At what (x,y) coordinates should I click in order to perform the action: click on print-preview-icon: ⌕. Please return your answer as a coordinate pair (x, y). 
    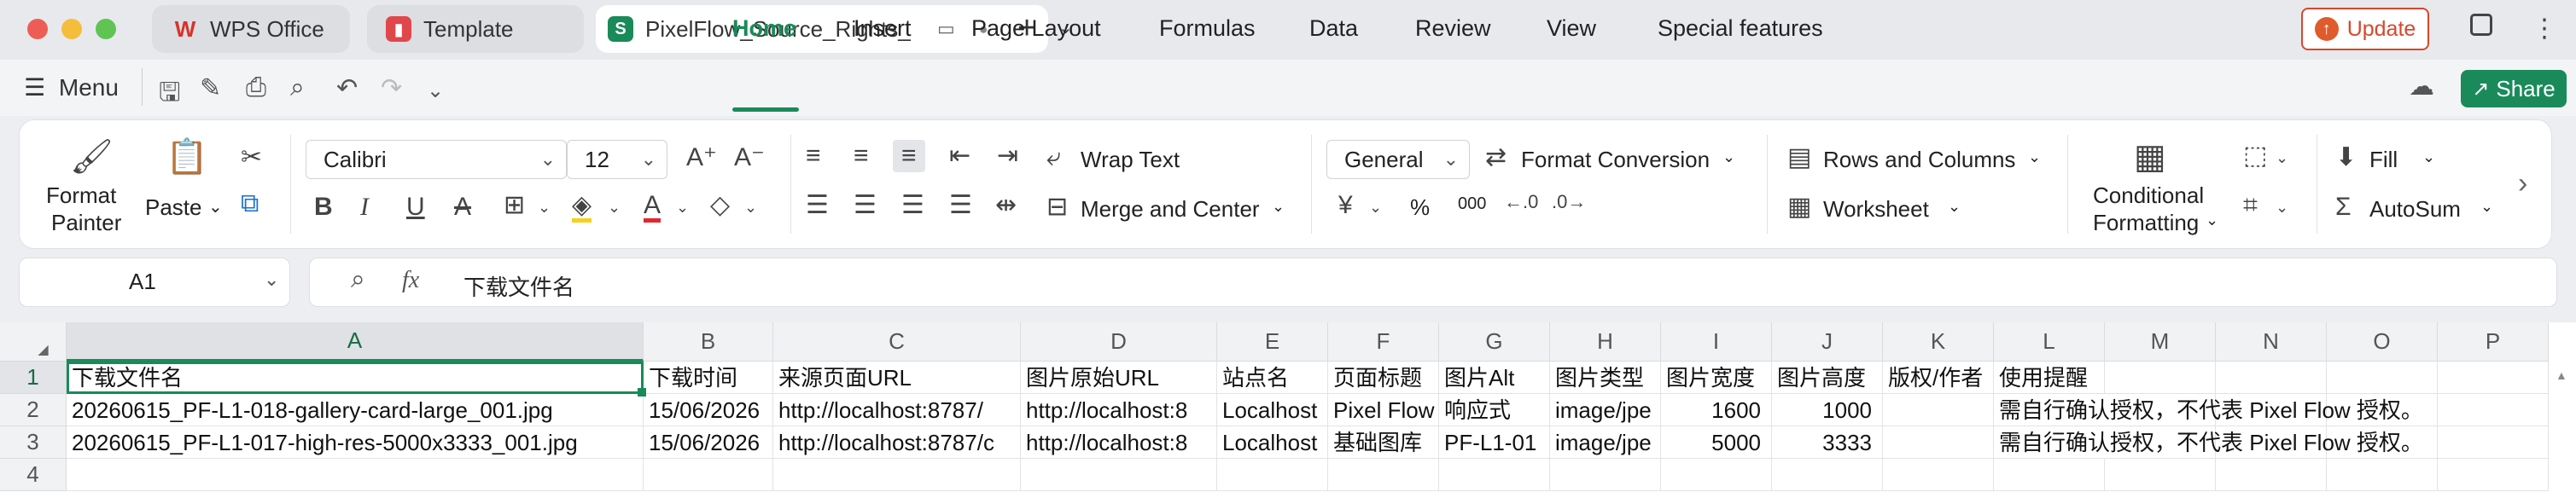
    Looking at the image, I should click on (297, 87).